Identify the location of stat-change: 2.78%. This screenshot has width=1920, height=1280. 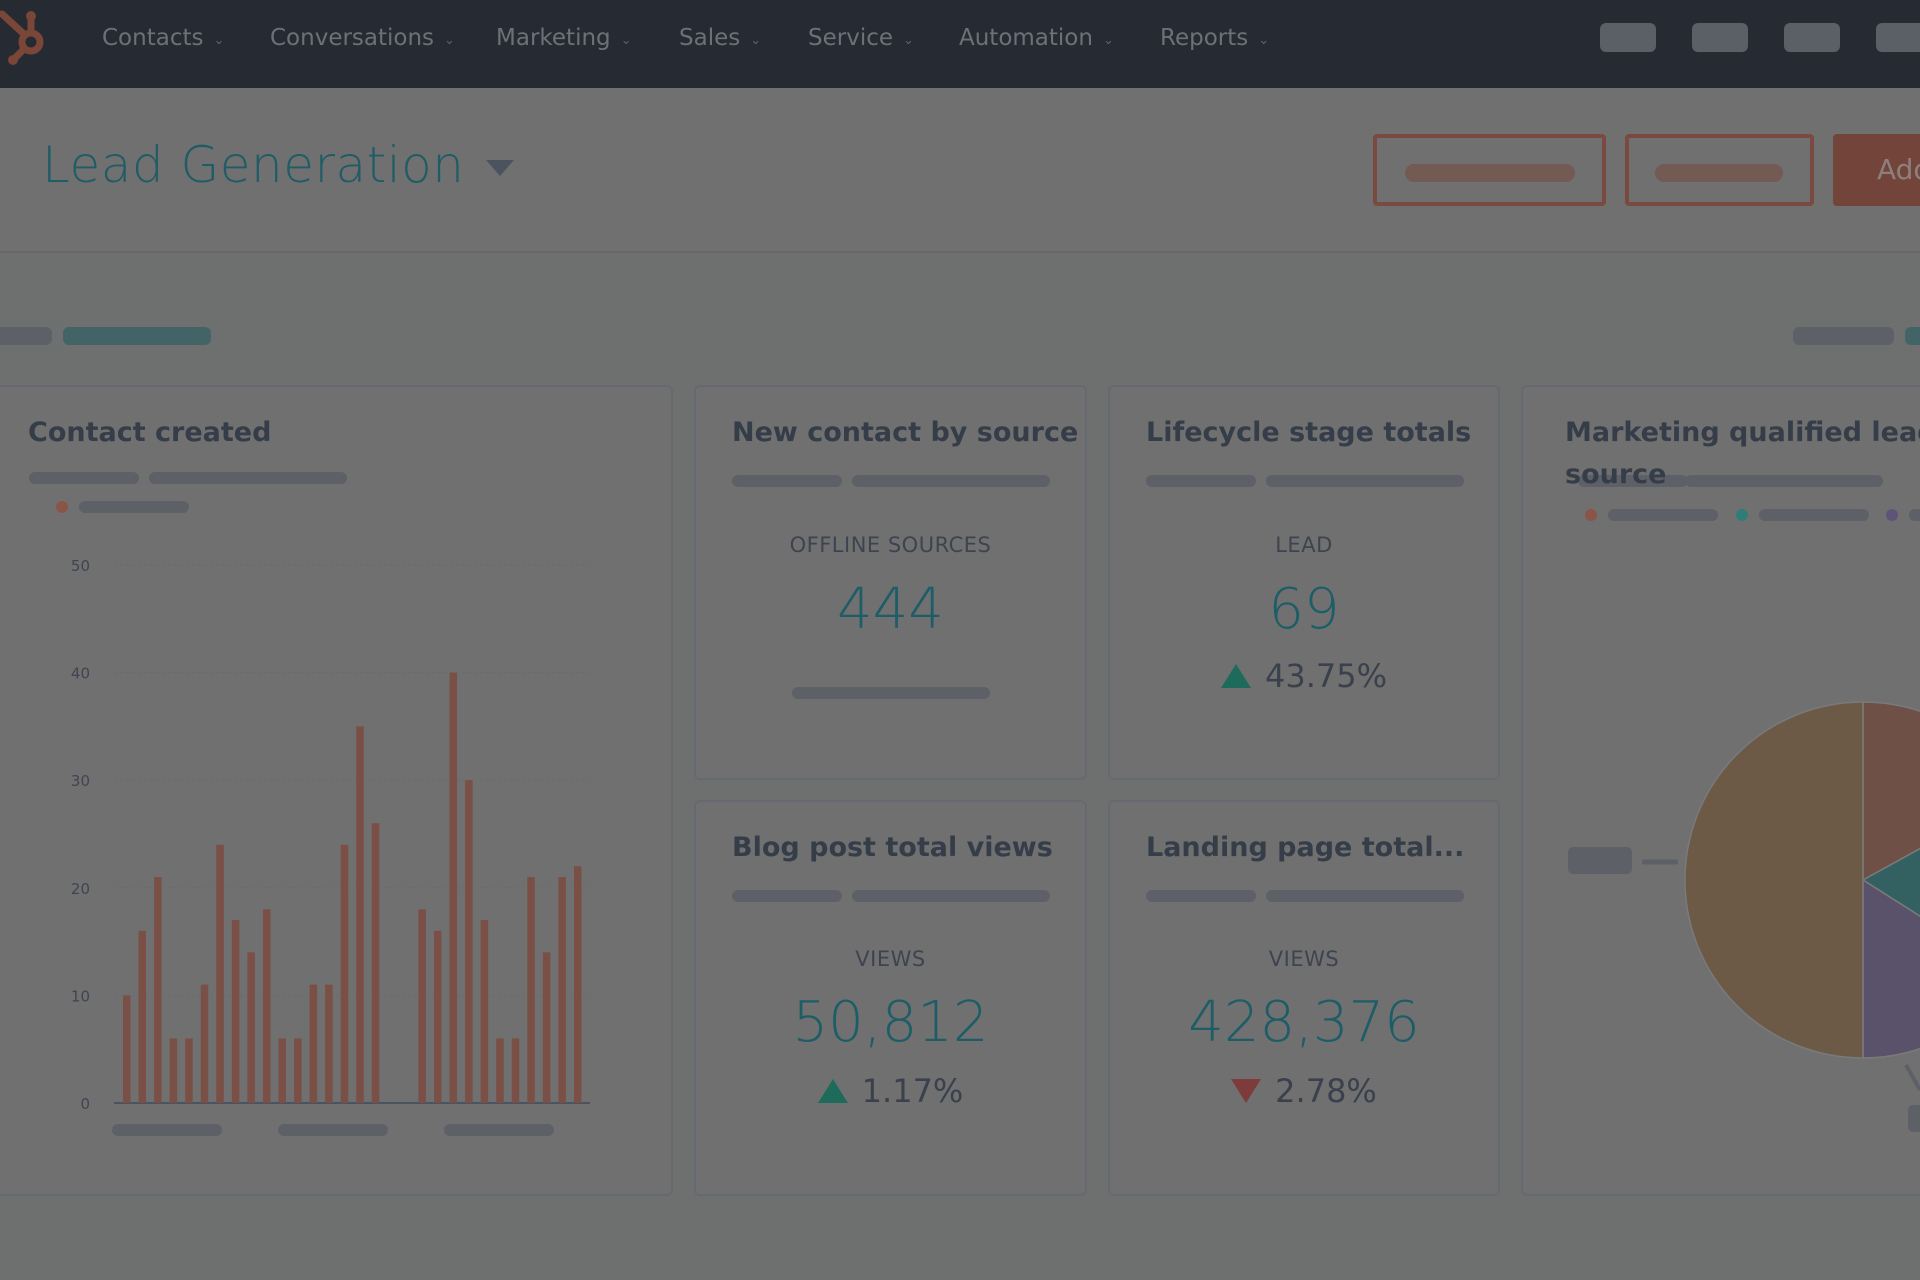
(1304, 1091).